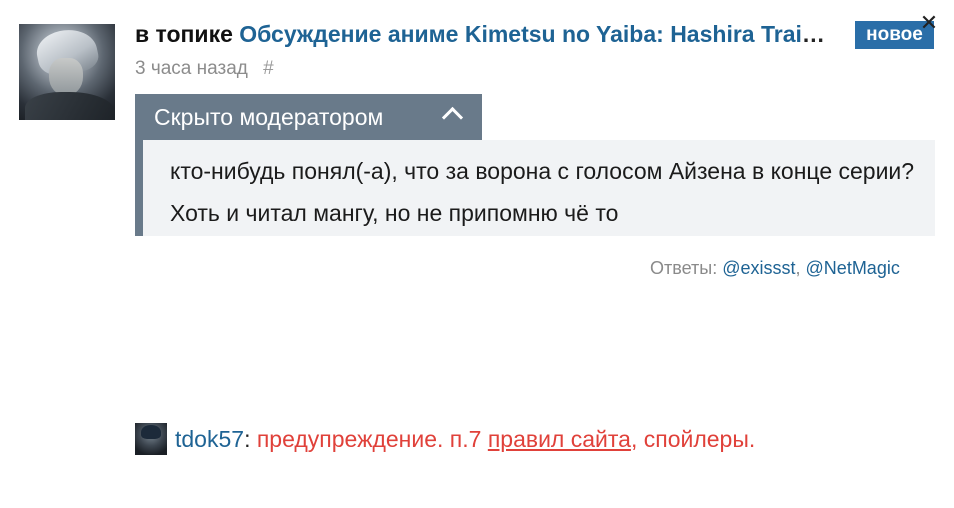 The image size is (954, 508). I want to click on moderator-username: tdok57, so click(209, 439).